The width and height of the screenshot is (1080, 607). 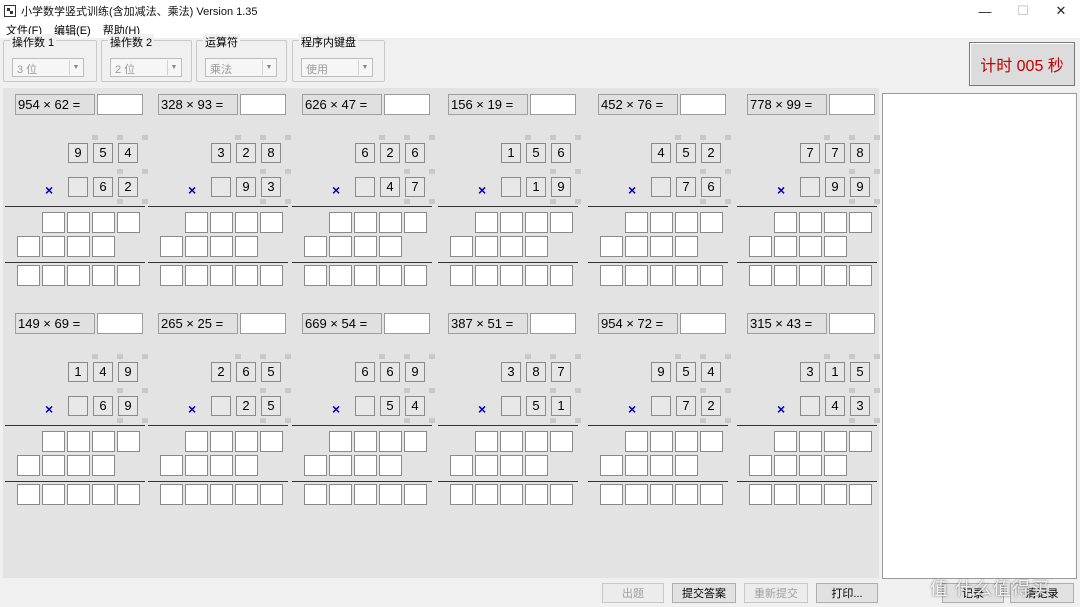 I want to click on operator-select: 乘法 ▼, so click(x=241, y=67).